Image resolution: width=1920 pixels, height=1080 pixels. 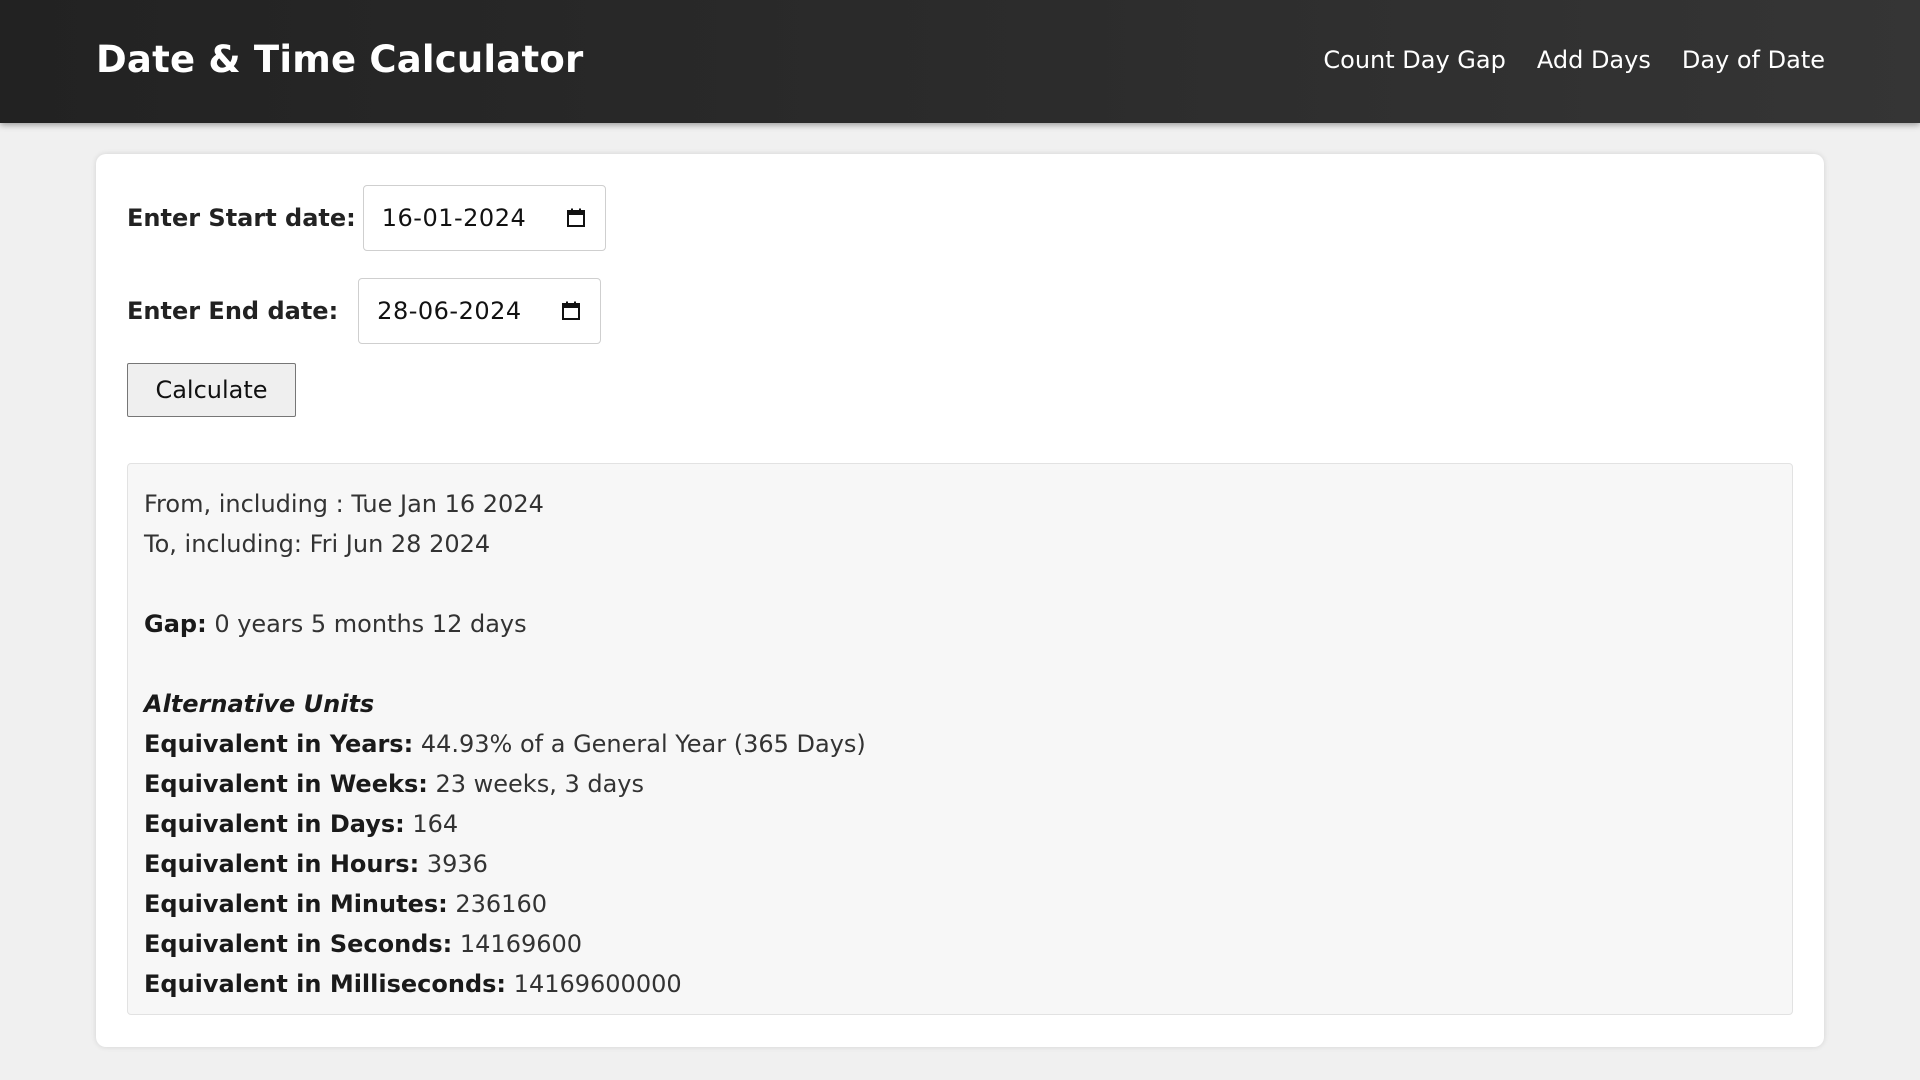 I want to click on start-date-row: Enter Start date: 16-01-2024, so click(x=366, y=218).